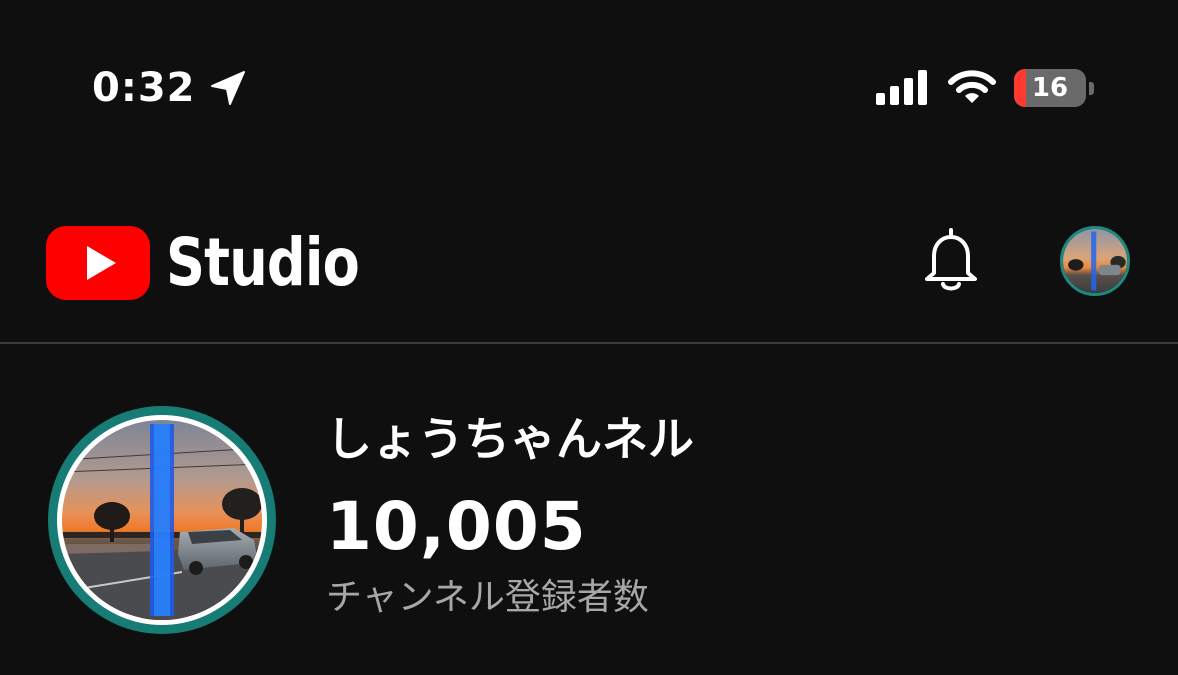 The height and width of the screenshot is (675, 1178). I want to click on channel-name: しょうちゃんネル, so click(510, 439).